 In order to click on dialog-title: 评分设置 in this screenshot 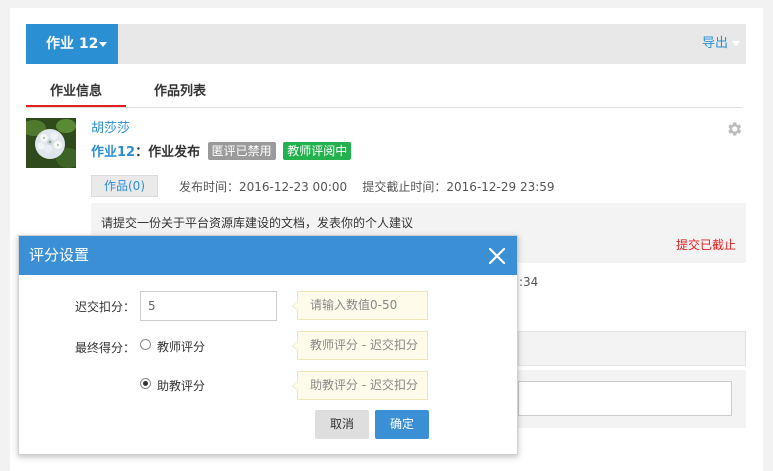, I will do `click(59, 255)`.